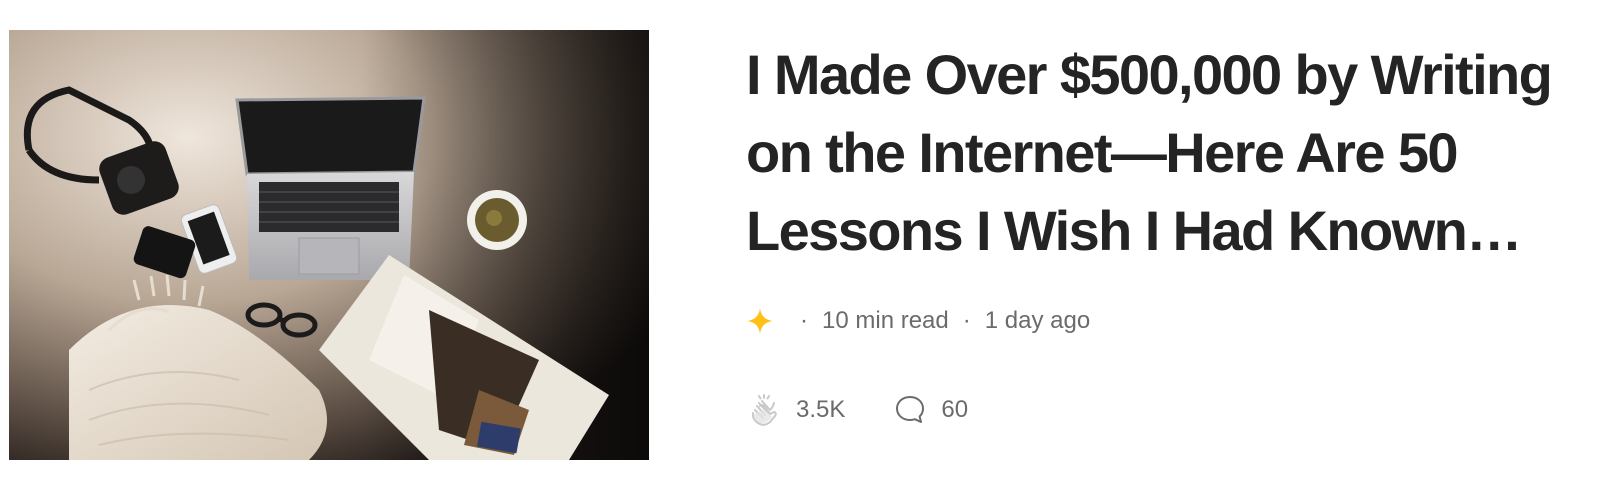  I want to click on story-meta: · 10 min read · 1 day ago, so click(918, 321).